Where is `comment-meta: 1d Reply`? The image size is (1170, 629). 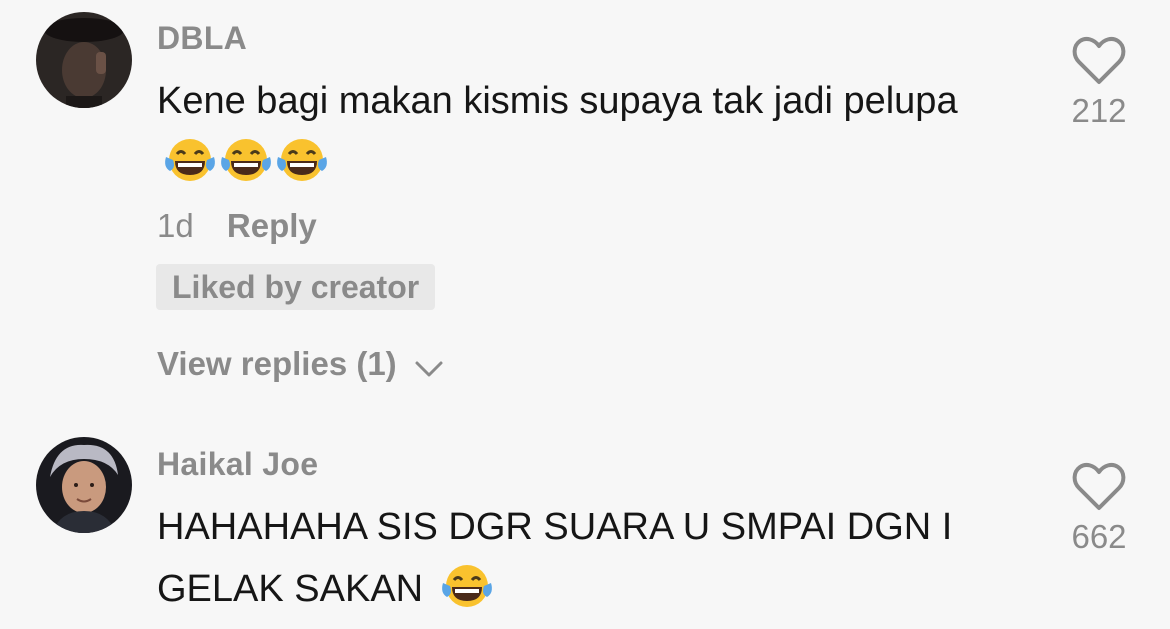 comment-meta: 1d Reply is located at coordinates (237, 226).